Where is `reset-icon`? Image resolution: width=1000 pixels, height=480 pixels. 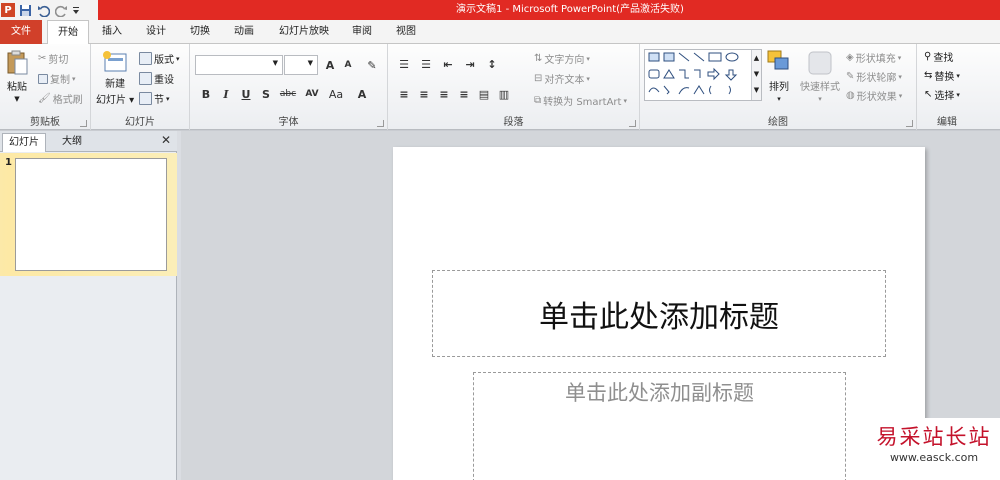
reset-icon is located at coordinates (145, 78).